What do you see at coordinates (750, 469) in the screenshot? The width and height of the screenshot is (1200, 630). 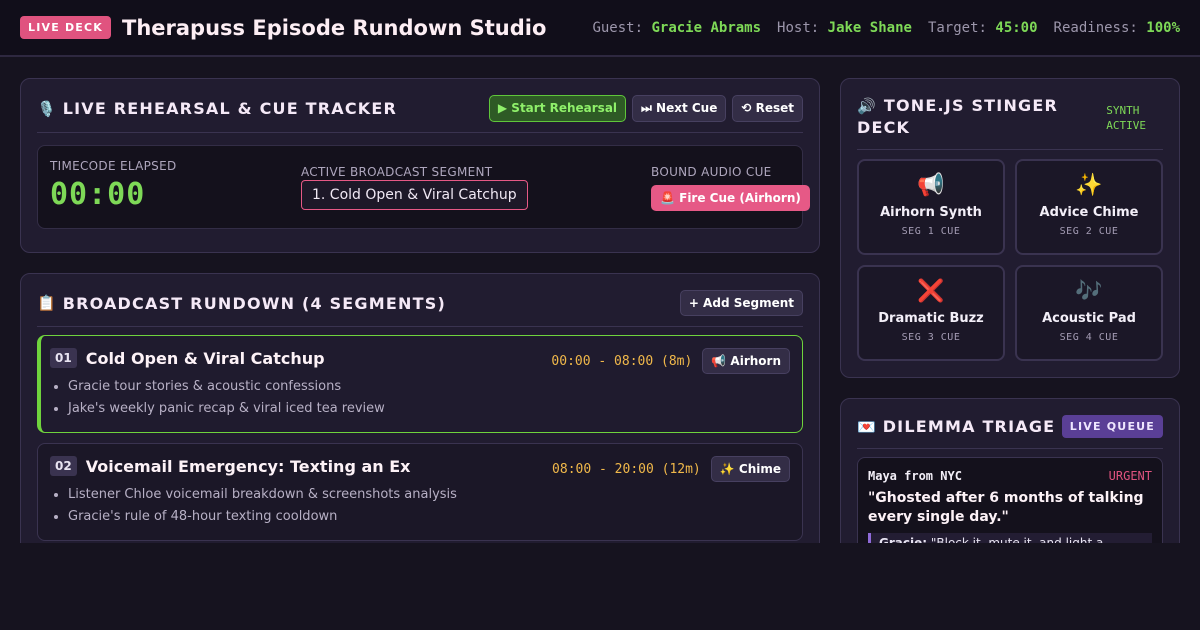 I see `segment-cue-button: ✨ Chime` at bounding box center [750, 469].